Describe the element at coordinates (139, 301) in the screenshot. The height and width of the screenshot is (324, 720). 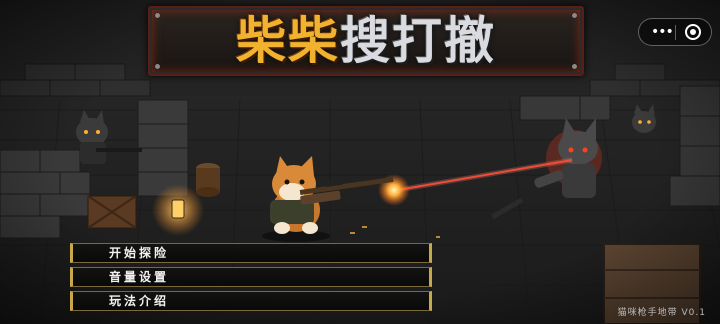
I see `how-to-play-label: 玩法介绍` at that location.